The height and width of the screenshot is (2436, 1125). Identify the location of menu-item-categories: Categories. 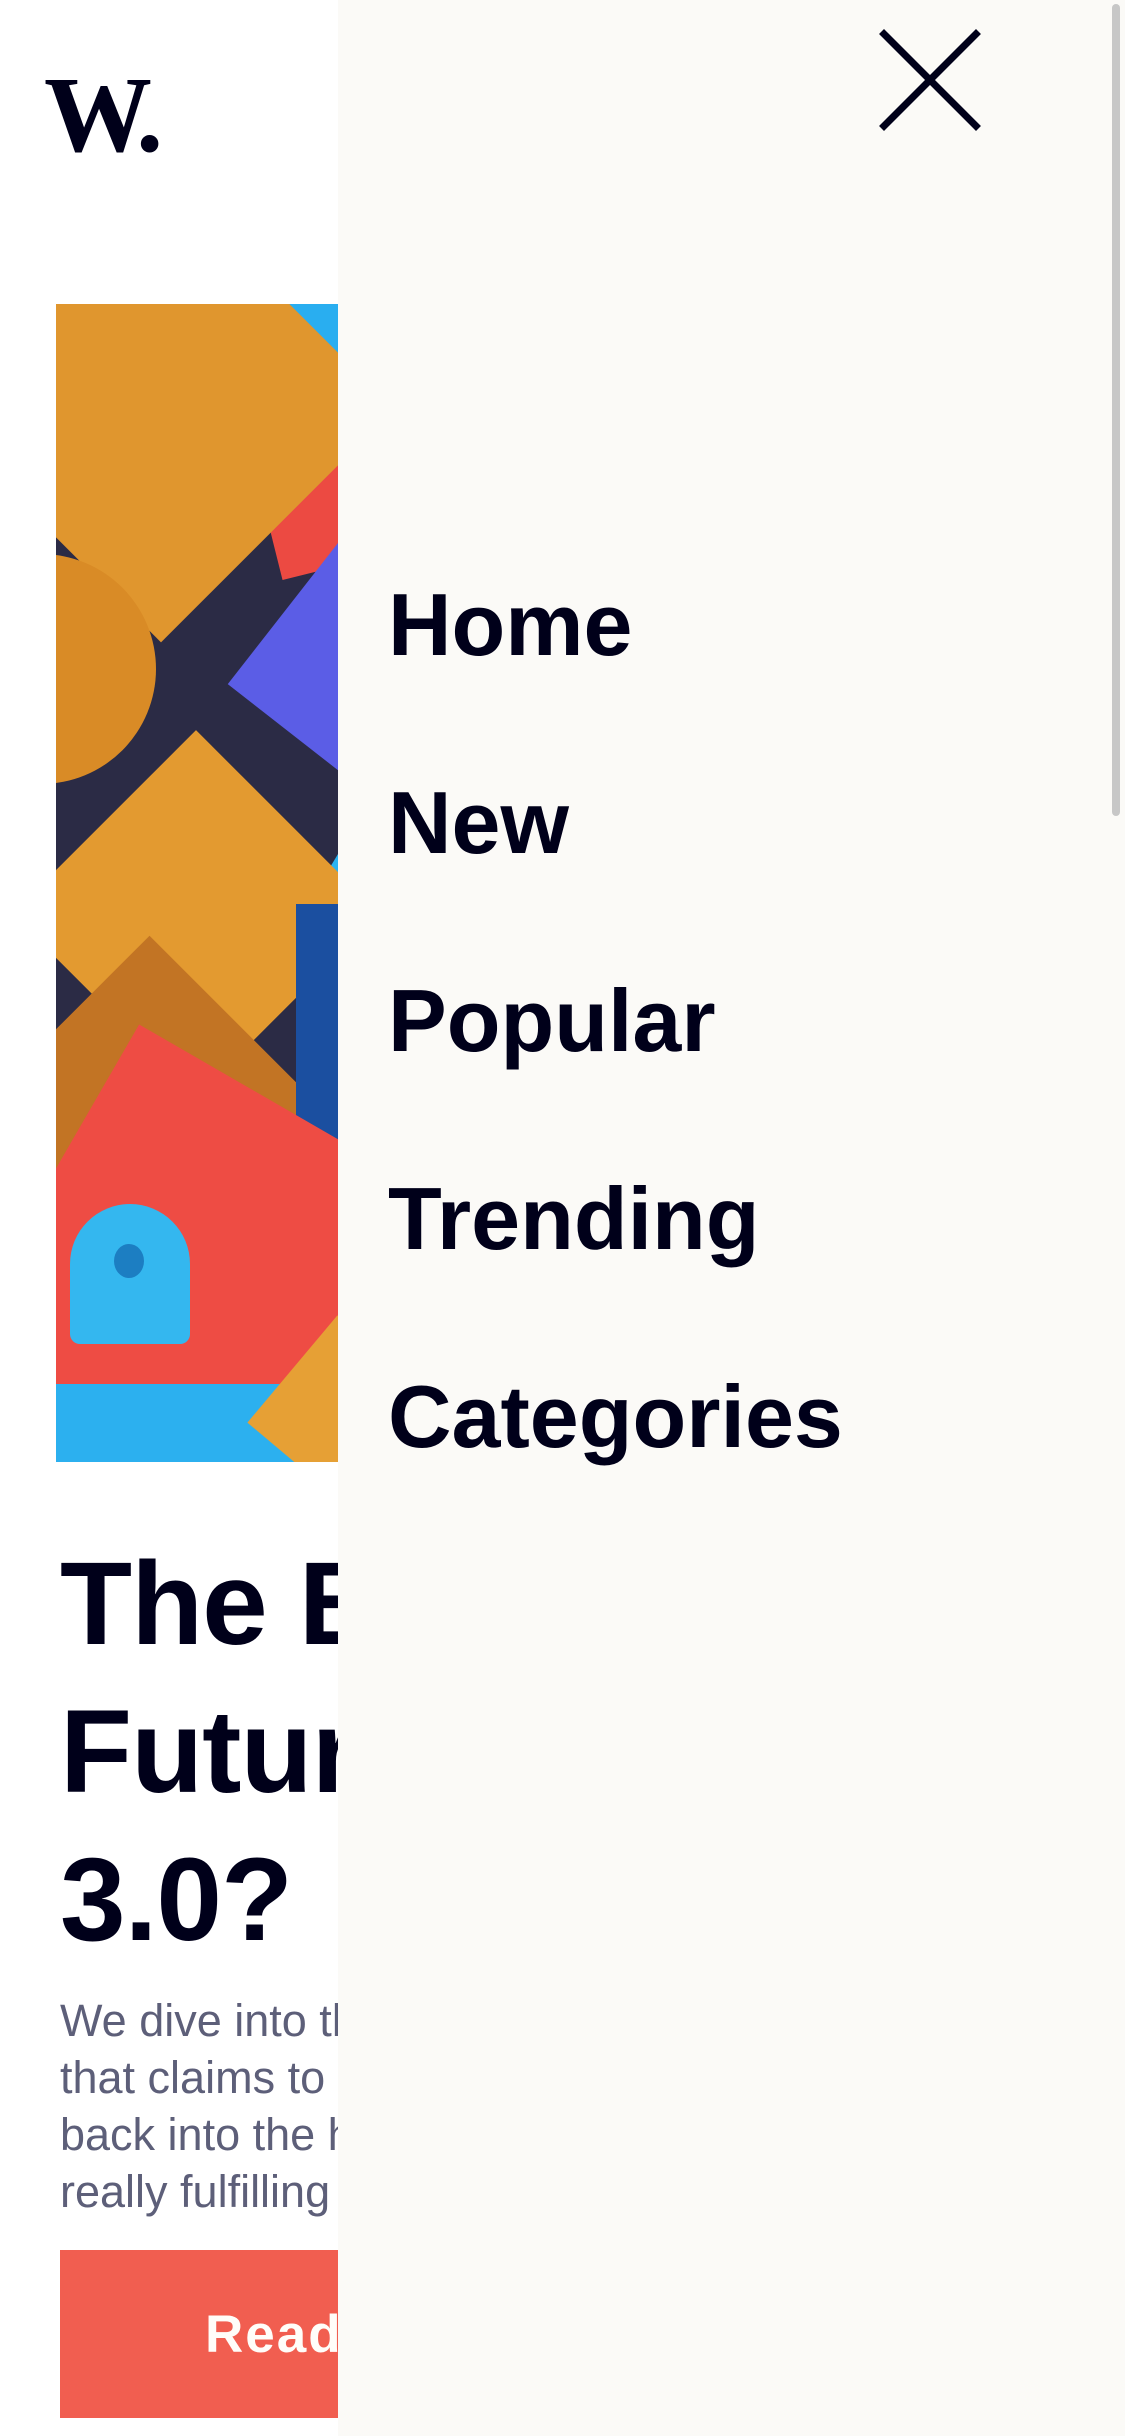
(615, 1451).